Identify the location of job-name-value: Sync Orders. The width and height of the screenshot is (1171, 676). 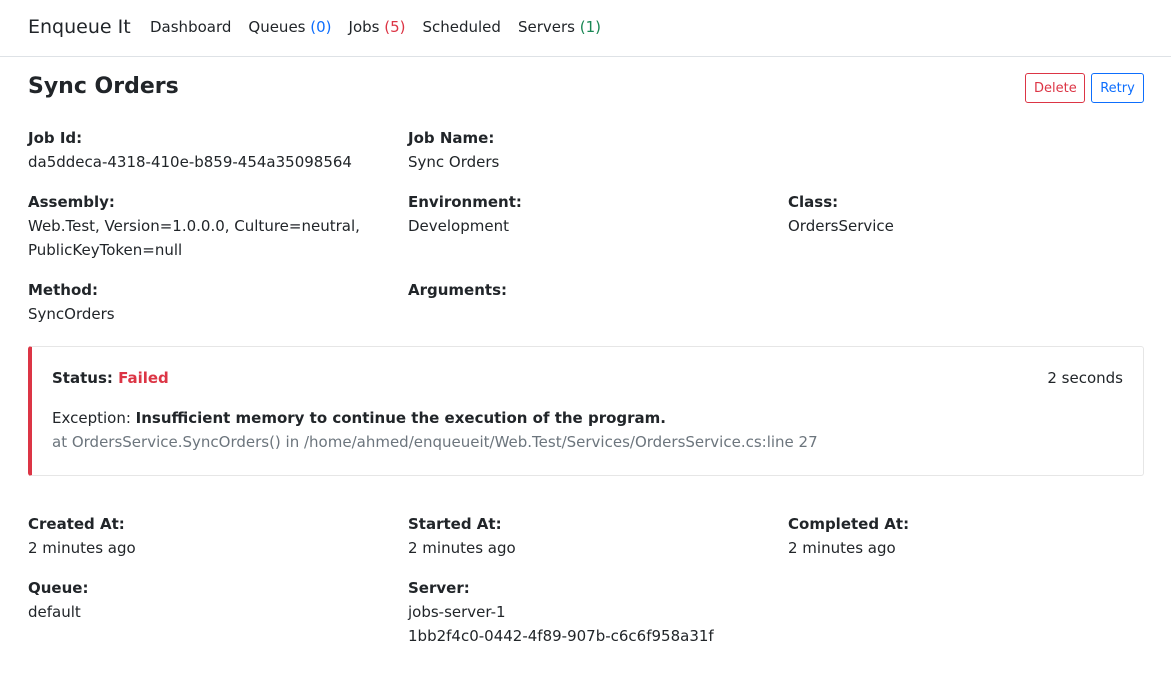
(454, 162).